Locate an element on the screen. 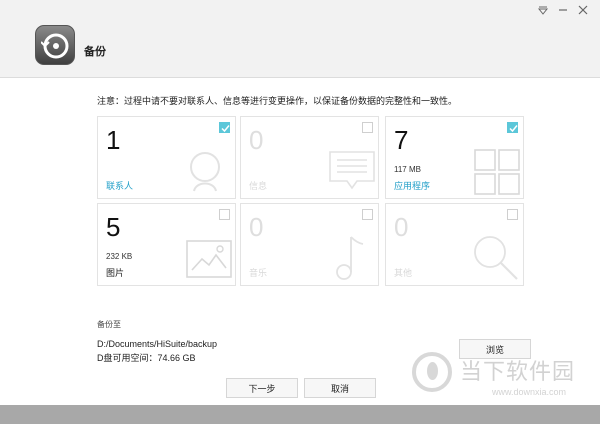 The height and width of the screenshot is (424, 600). notice-text: 注意：过程中请不要对联系人、信息等进行变更操作，以保证备份数据的完整性和一致性。 is located at coordinates (277, 101).